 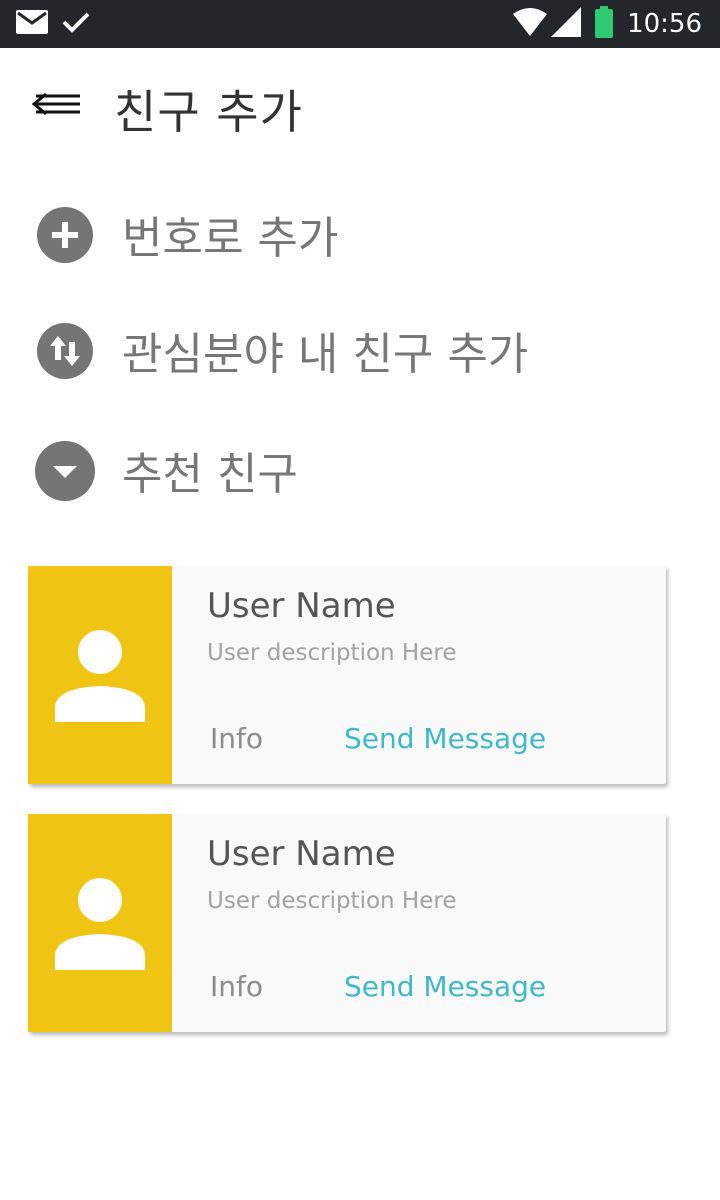 I want to click on chevron-down-circle-icon, so click(x=64, y=470).